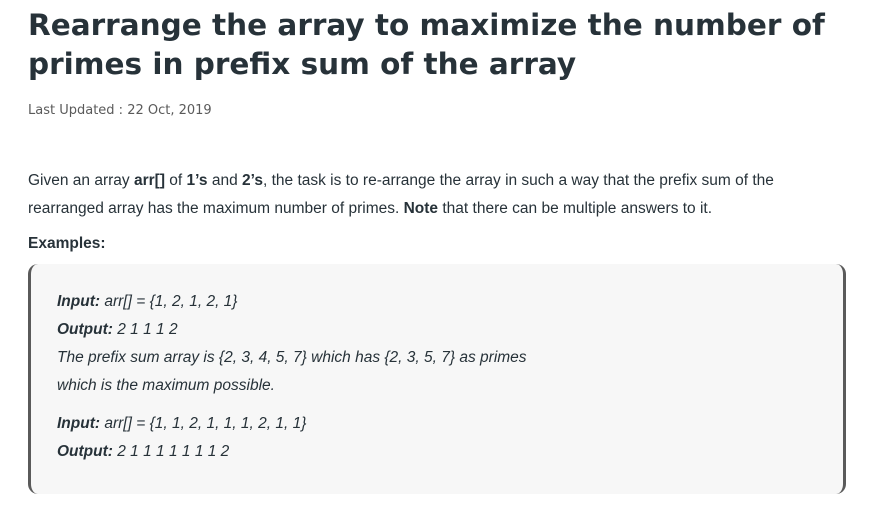 Image resolution: width=884 pixels, height=515 pixels. What do you see at coordinates (443, 111) in the screenshot?
I see `last-updated: Last Updated : 22 Oct, 2019` at bounding box center [443, 111].